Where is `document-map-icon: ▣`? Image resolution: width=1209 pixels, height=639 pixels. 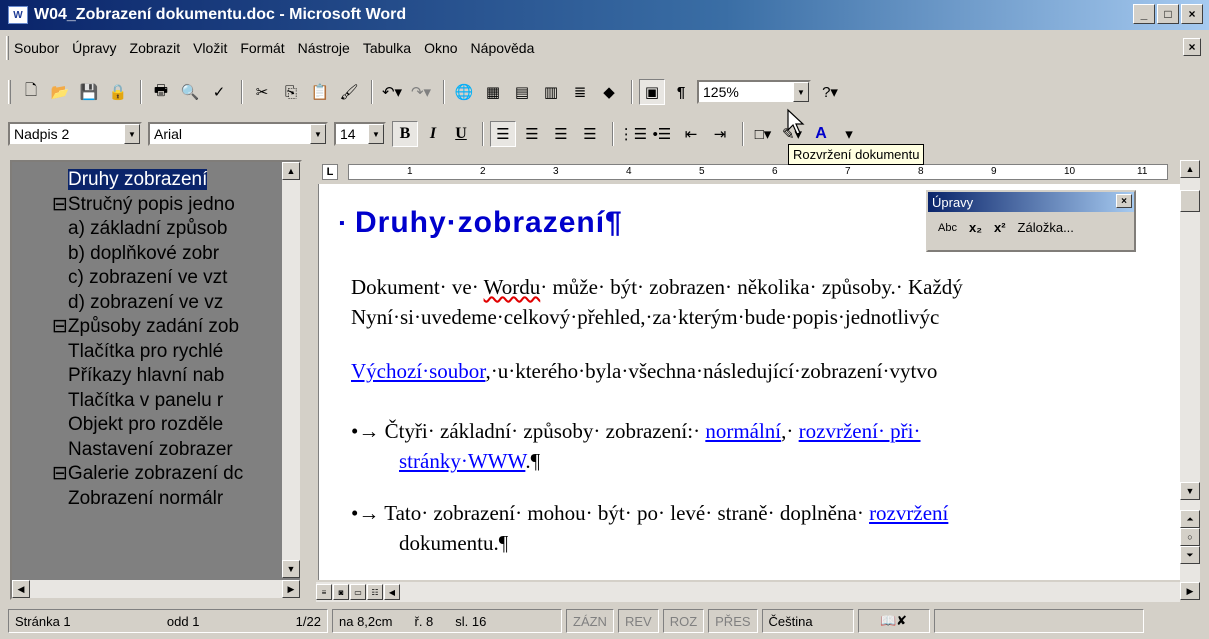
document-map-icon: ▣ is located at coordinates (652, 92).